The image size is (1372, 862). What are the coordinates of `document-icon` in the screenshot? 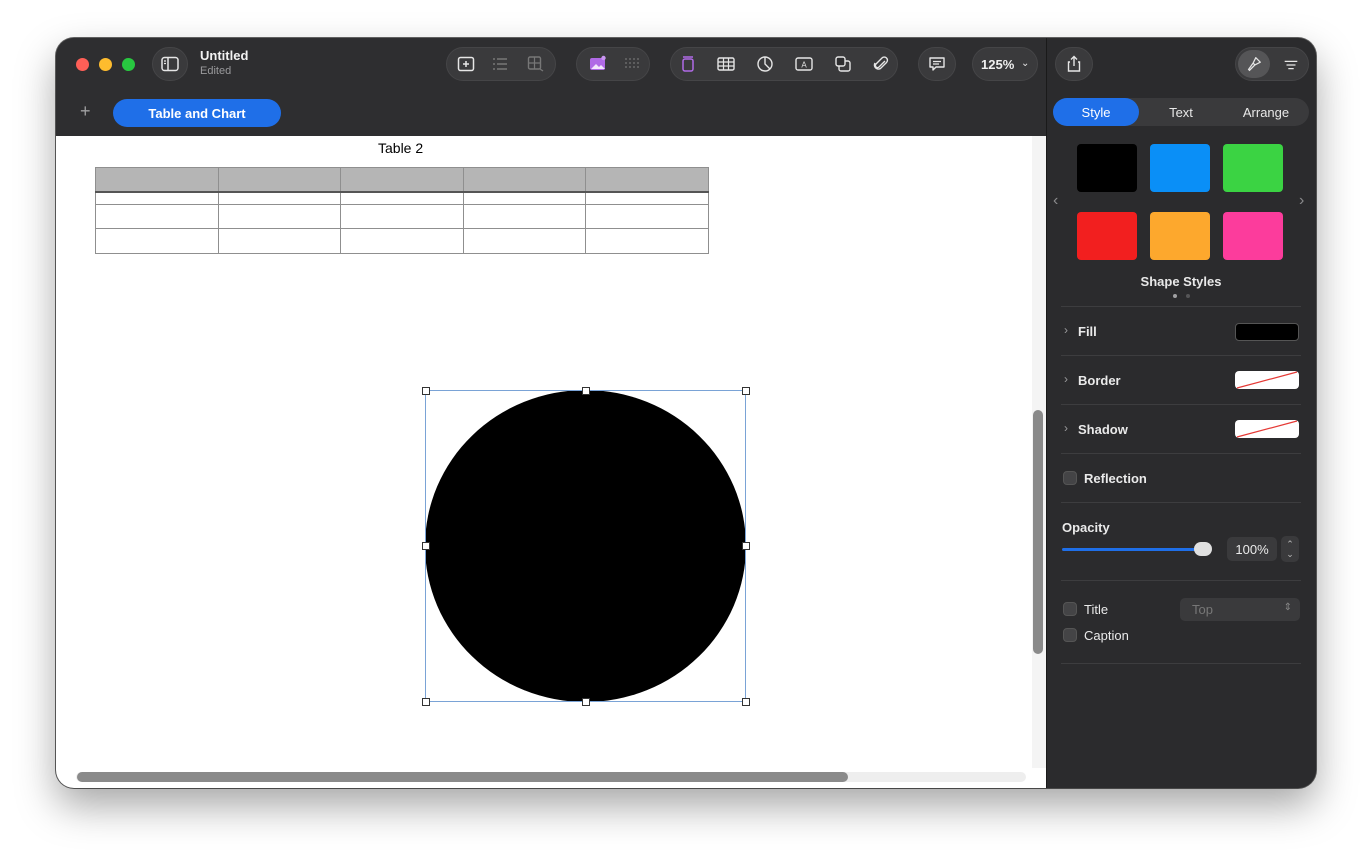 It's located at (1291, 65).